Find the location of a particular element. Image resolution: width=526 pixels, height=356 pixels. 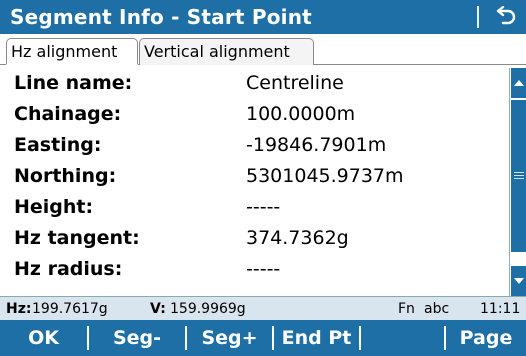

scroll-up-button is located at coordinates (518, 83).